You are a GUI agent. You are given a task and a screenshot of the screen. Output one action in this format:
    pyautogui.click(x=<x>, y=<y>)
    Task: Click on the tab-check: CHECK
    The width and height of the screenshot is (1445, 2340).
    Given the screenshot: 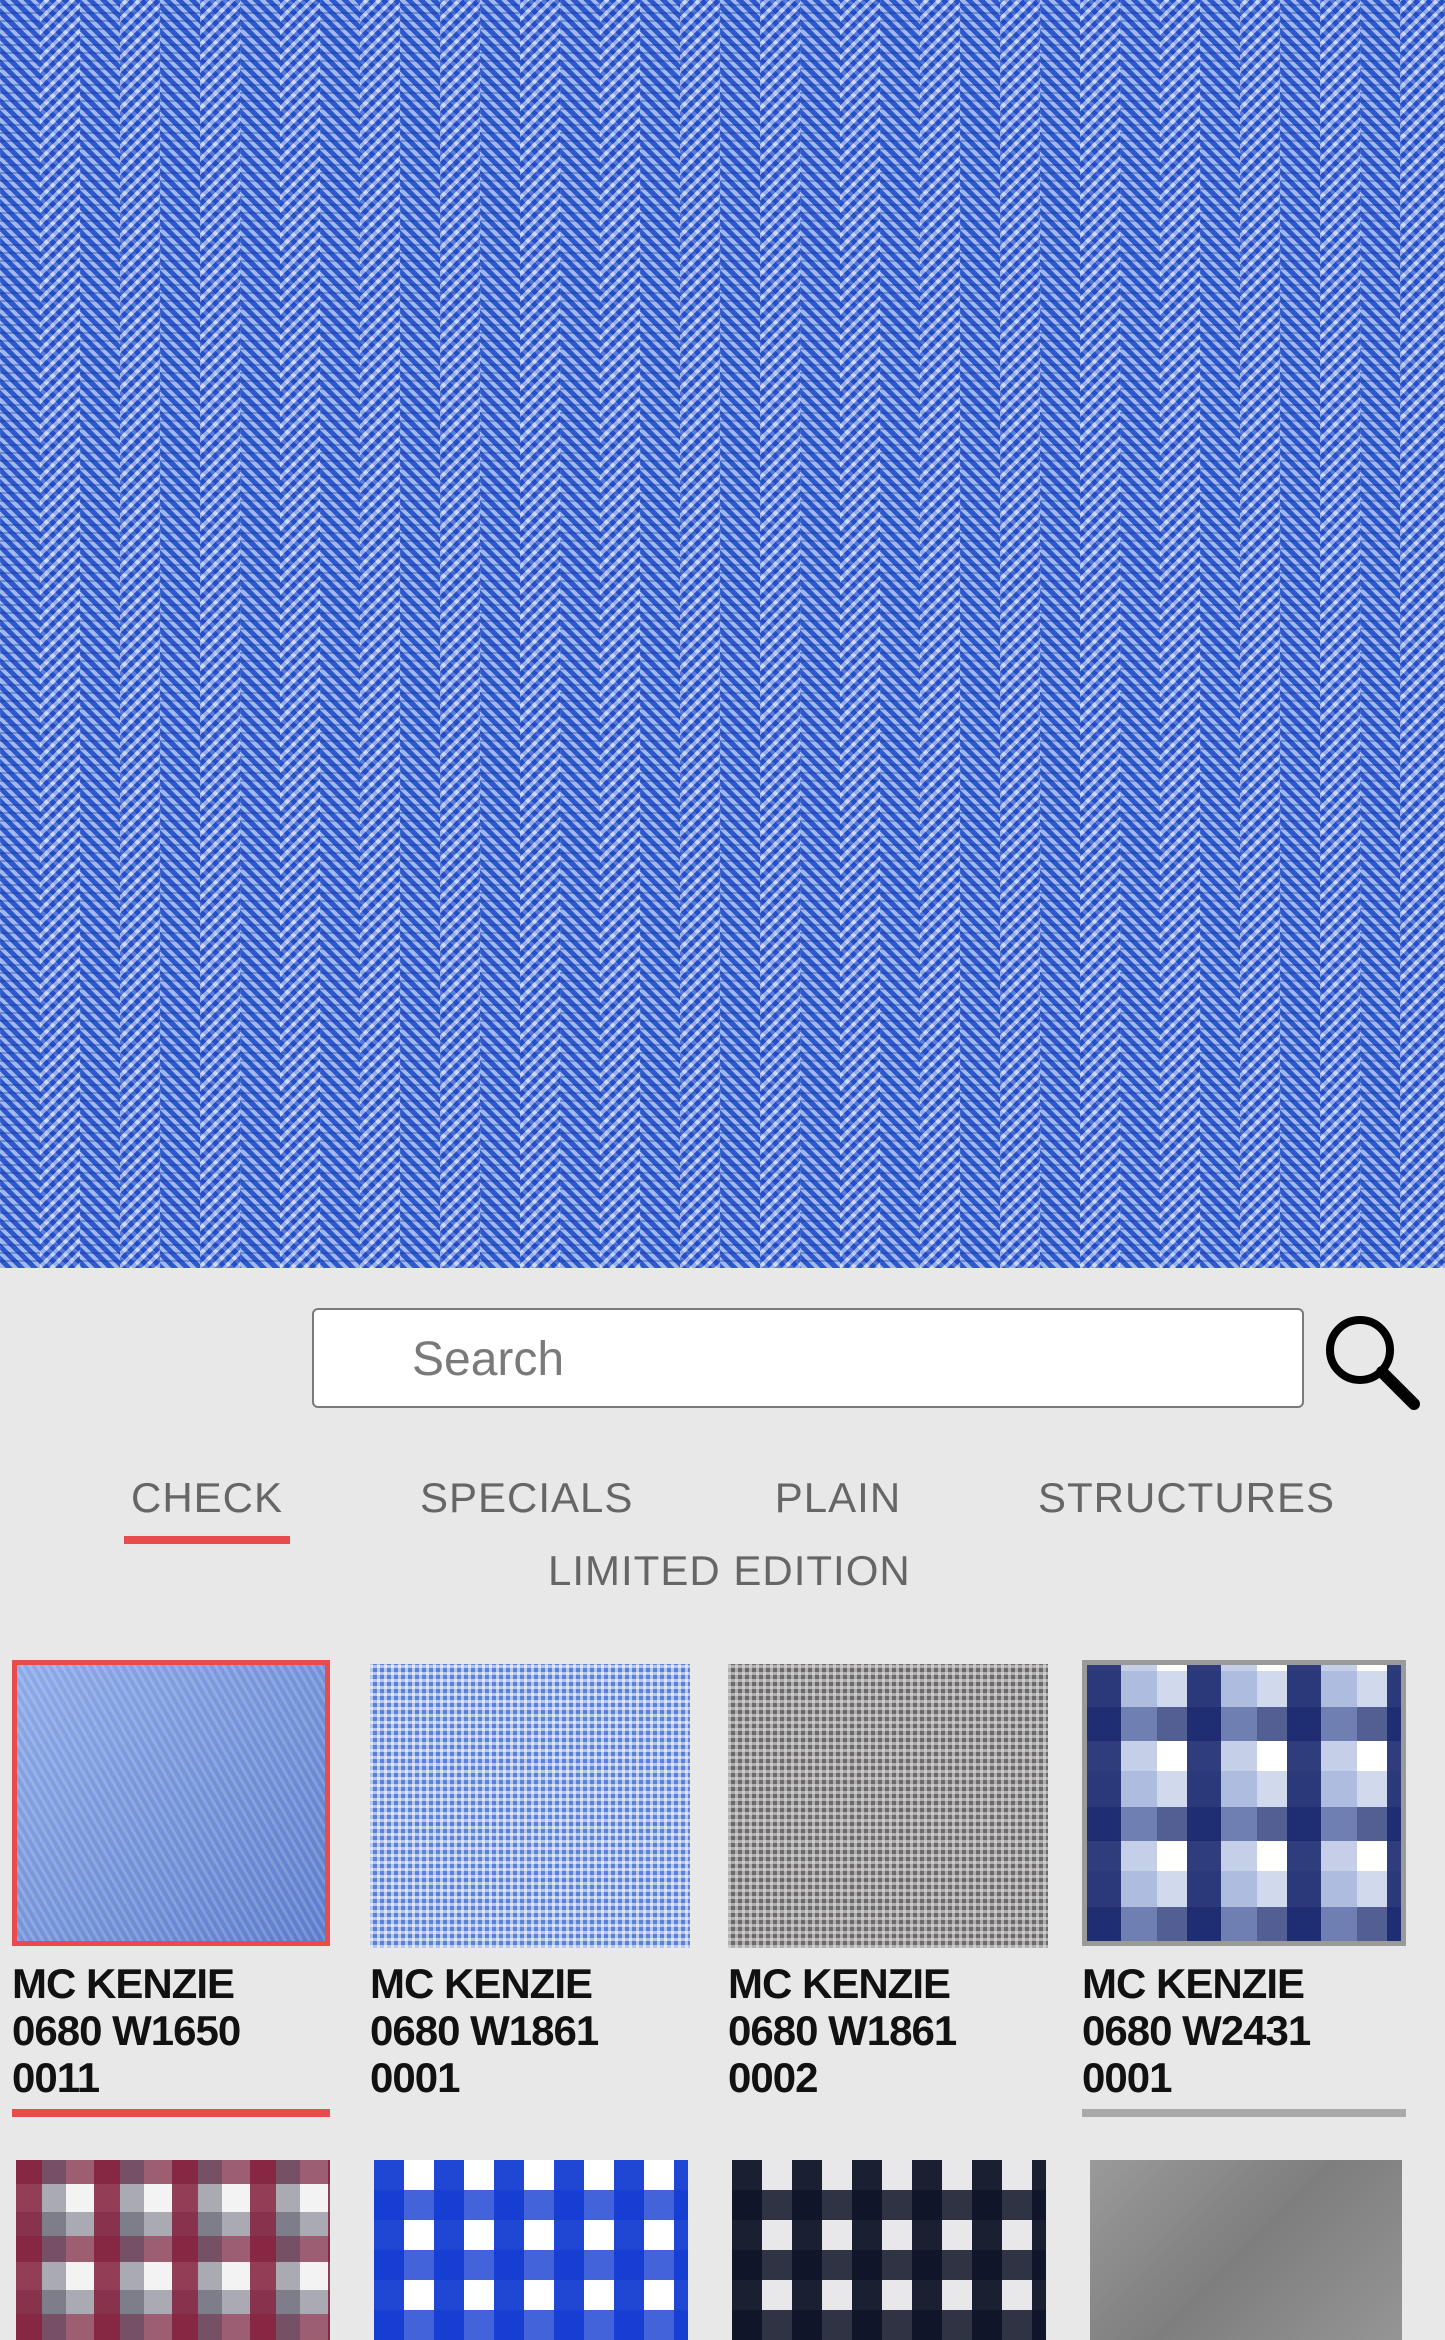 What is the action you would take?
    pyautogui.click(x=207, y=1498)
    